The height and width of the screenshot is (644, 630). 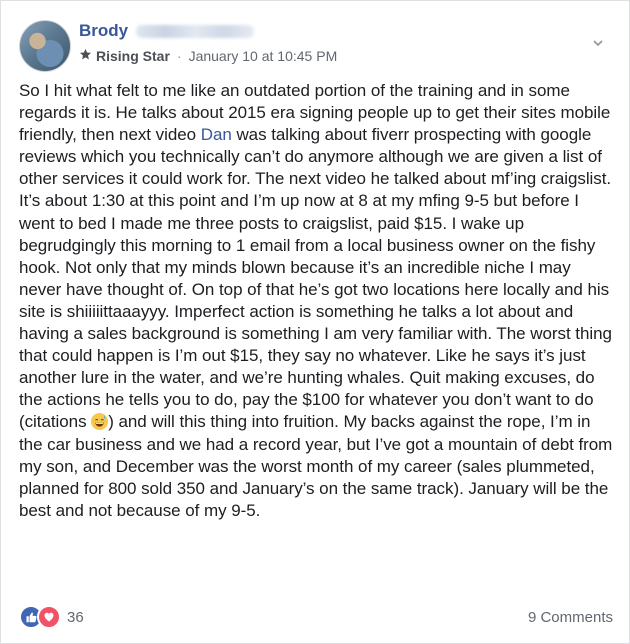 I want to click on comments-link: 9 Comments, so click(x=570, y=617).